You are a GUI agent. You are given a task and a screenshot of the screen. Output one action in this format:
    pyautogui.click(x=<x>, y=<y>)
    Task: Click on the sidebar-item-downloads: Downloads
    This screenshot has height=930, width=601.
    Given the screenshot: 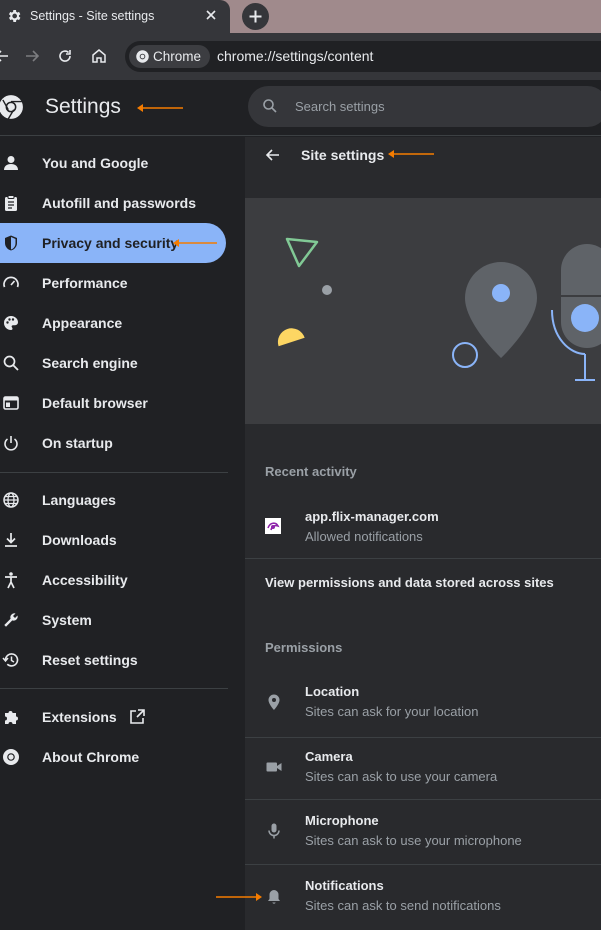 What is the action you would take?
    pyautogui.click(x=113, y=540)
    